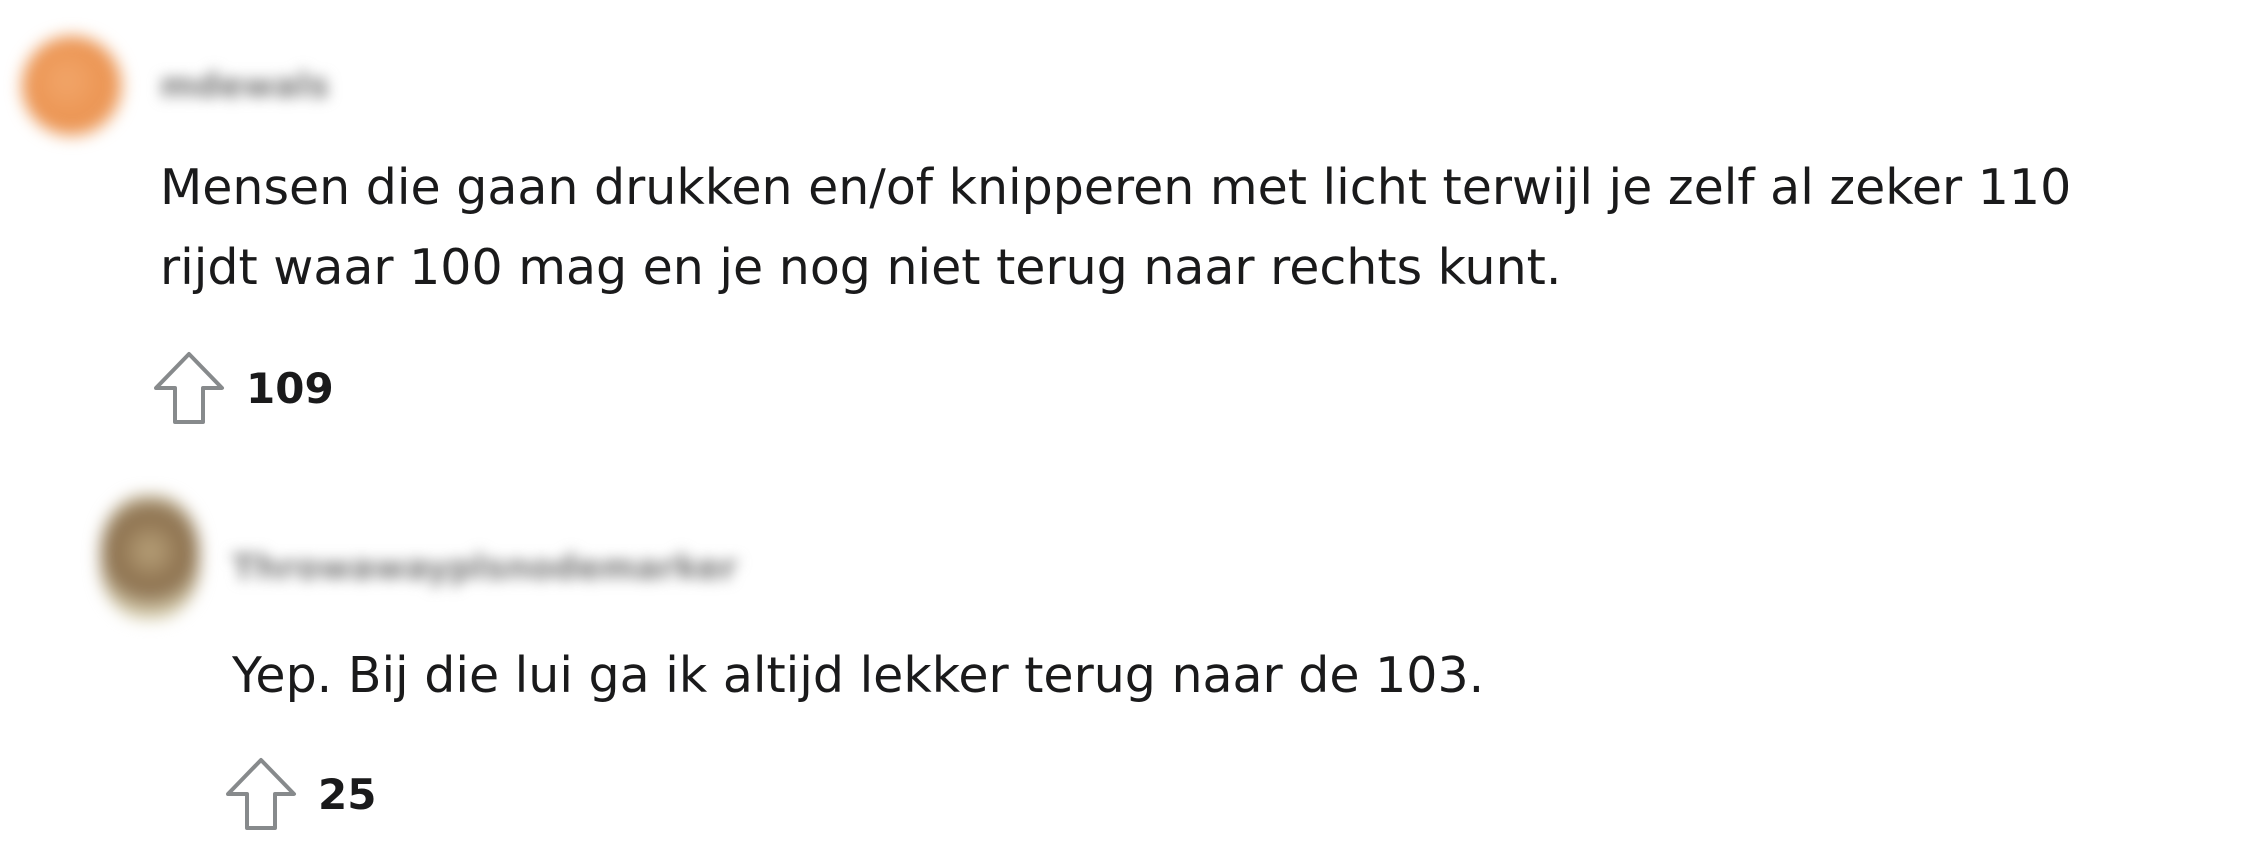  What do you see at coordinates (484, 568) in the screenshot?
I see `username: Throwawayplsnodemarker` at bounding box center [484, 568].